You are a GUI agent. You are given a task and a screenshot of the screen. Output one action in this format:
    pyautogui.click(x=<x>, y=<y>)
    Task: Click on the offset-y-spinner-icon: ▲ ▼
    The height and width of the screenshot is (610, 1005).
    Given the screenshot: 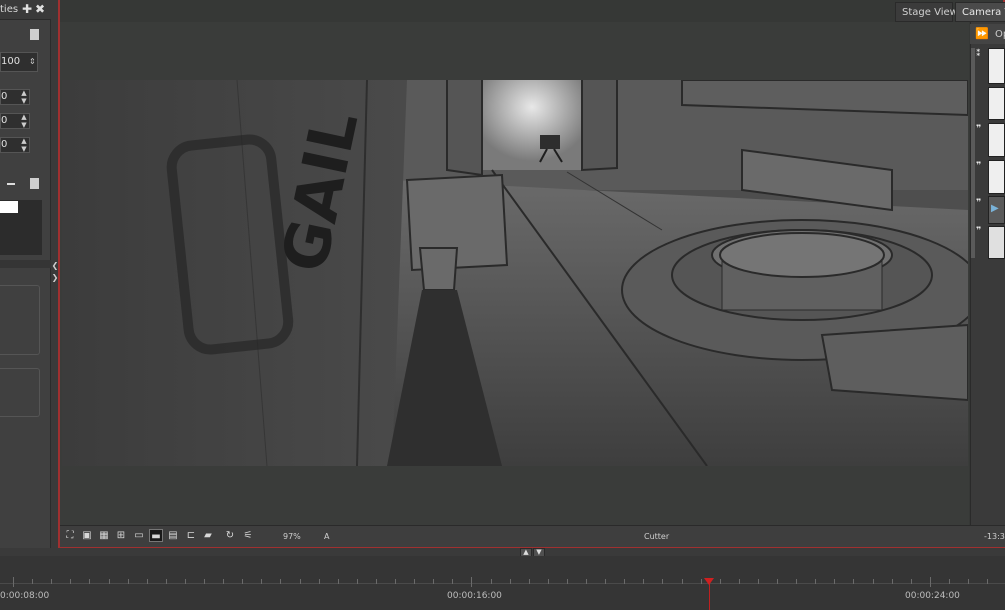 What is the action you would take?
    pyautogui.click(x=24, y=121)
    